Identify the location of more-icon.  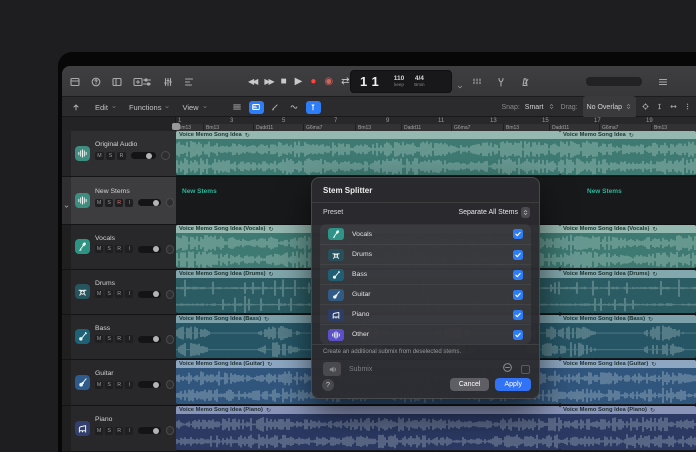
(687, 107).